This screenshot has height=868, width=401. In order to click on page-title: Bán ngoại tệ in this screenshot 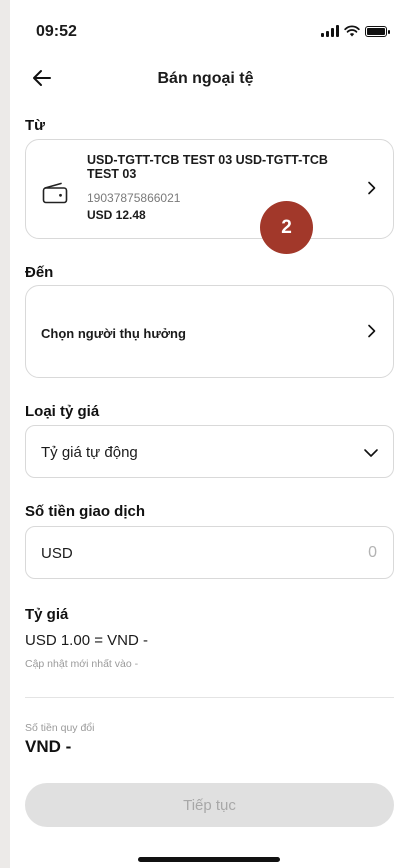, I will do `click(205, 78)`.